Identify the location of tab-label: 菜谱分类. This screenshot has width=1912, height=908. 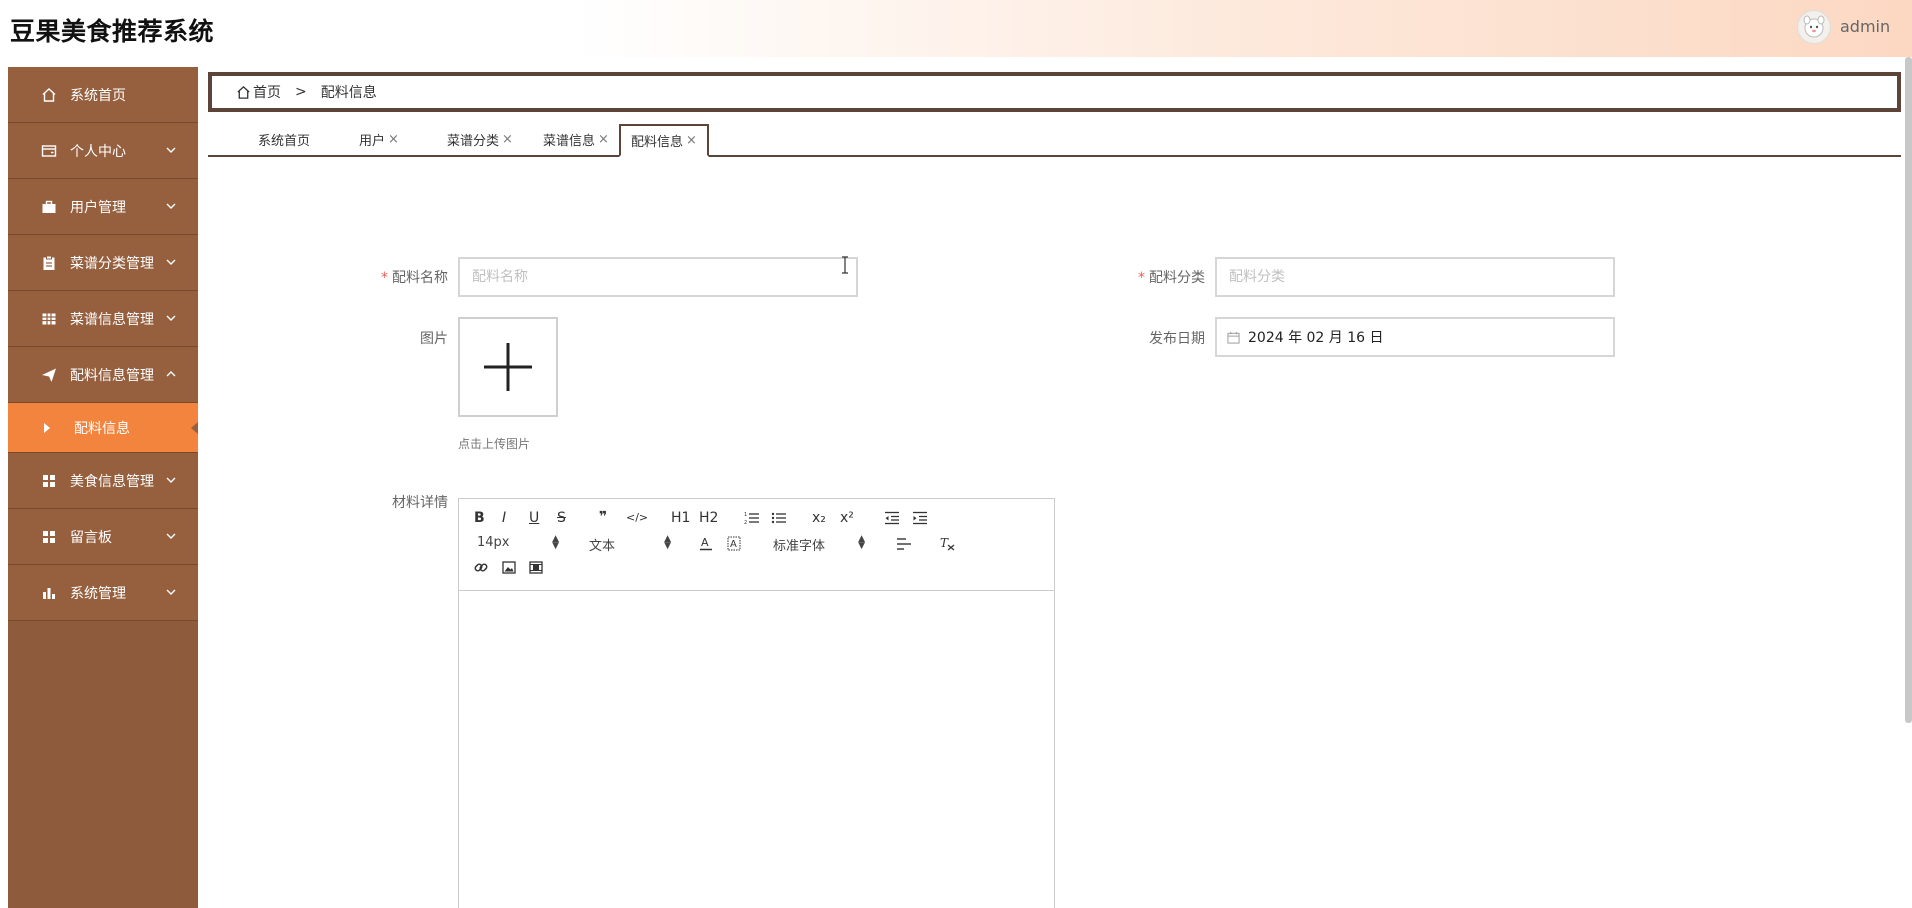
(473, 141).